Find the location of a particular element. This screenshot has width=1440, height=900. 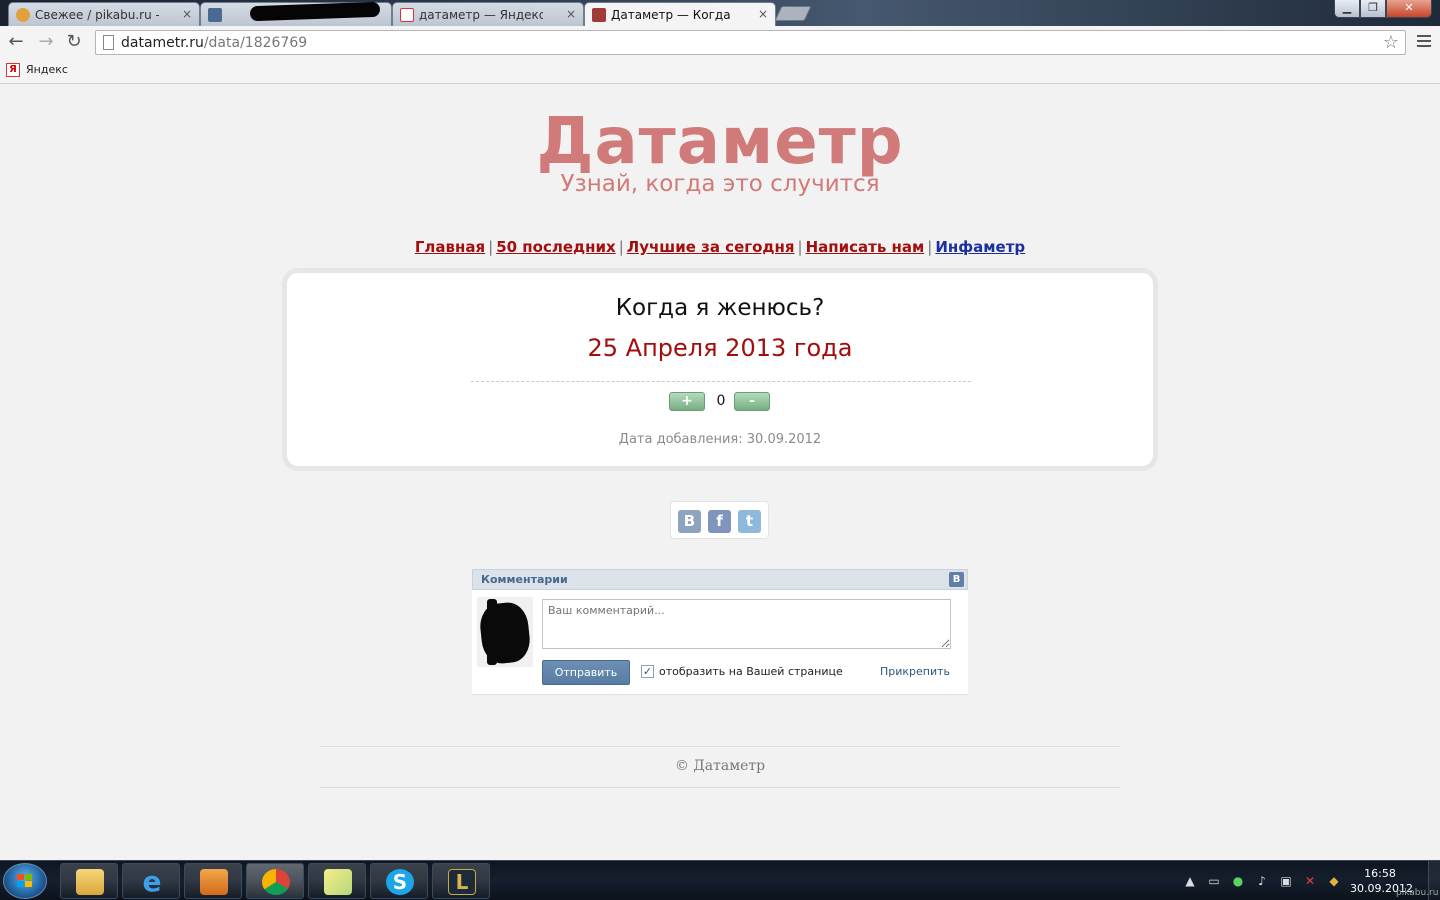

site-logo-subtitle: Узнай, когда это случится is located at coordinates (720, 184).